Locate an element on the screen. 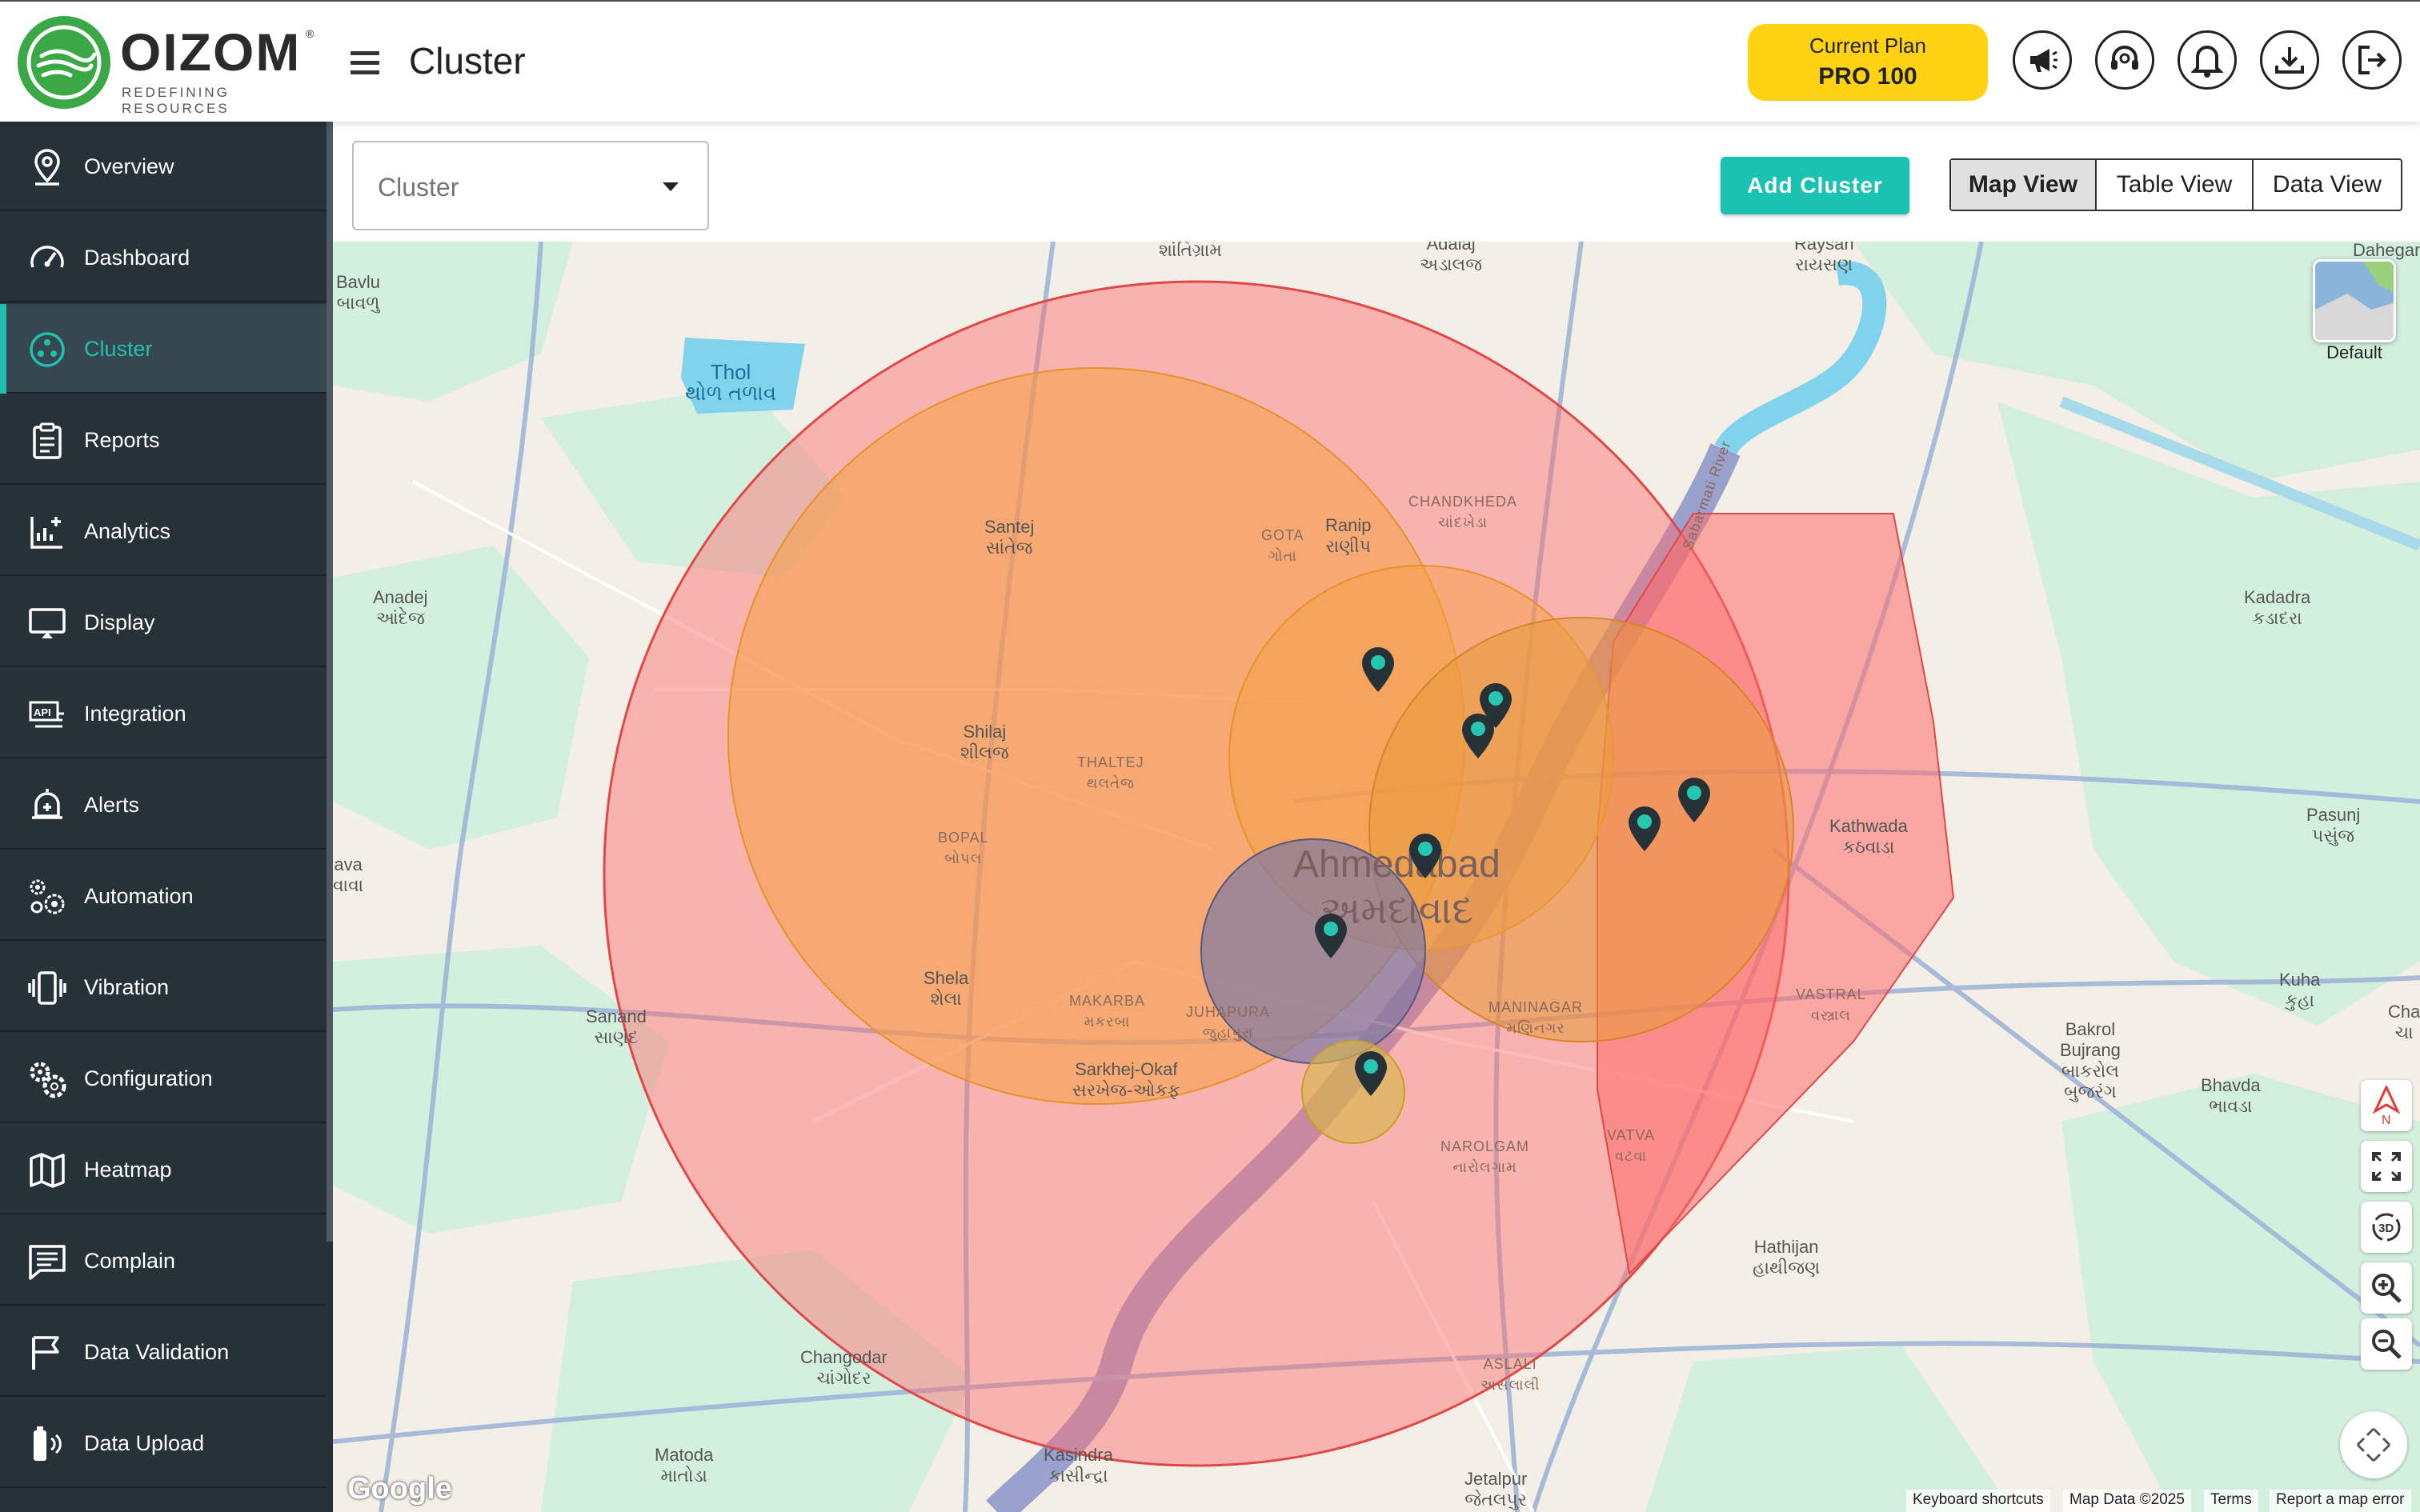 This screenshot has height=1512, width=2420. zoom-out-icon is located at coordinates (2386, 1344).